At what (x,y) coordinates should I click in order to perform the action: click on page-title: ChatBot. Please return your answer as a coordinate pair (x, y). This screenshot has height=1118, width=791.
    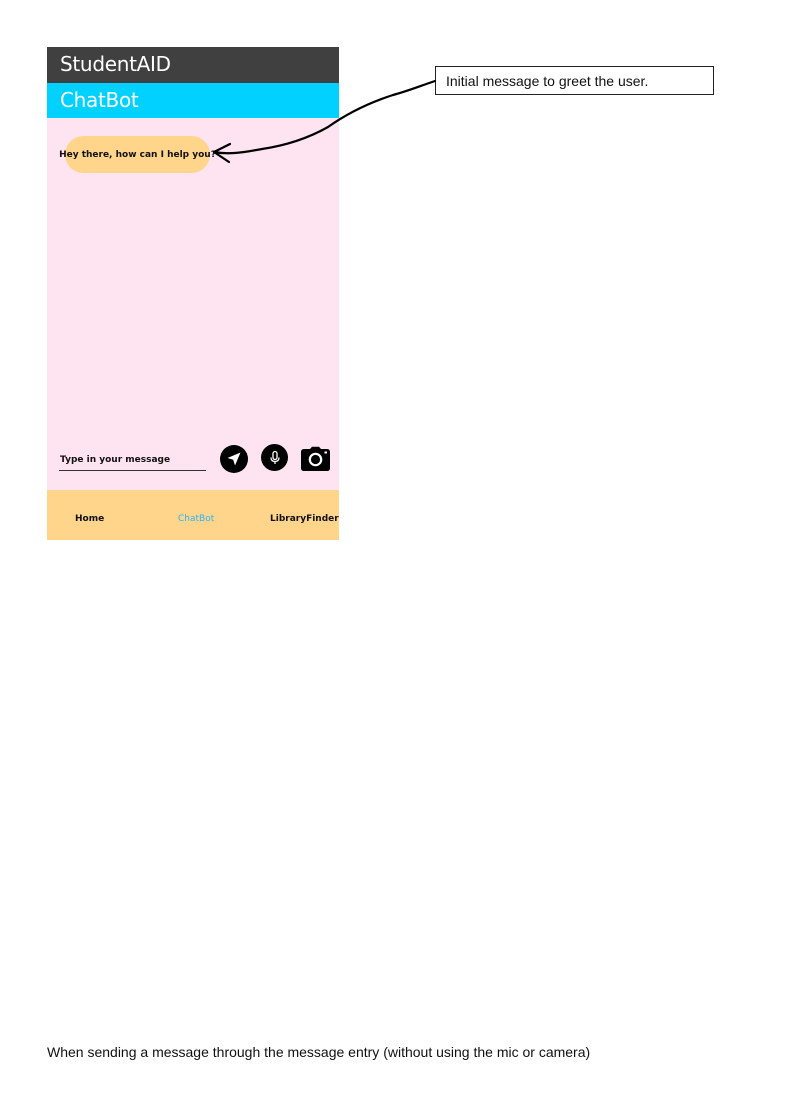
    Looking at the image, I should click on (99, 100).